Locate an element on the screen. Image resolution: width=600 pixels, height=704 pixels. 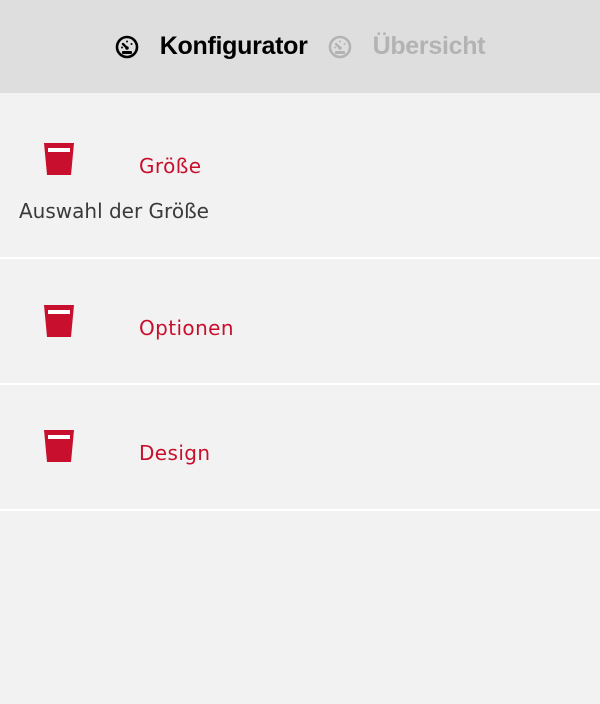
tab-label: Konfigurator is located at coordinates (233, 46).